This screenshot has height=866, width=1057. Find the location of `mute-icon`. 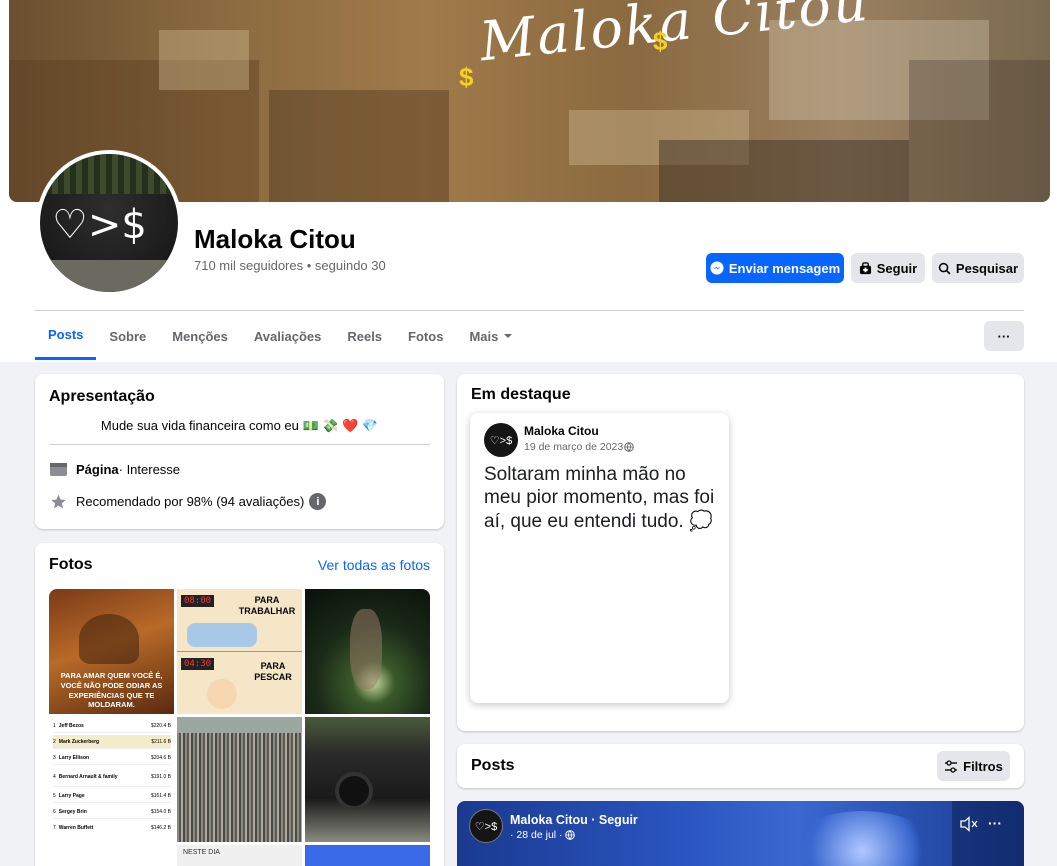

mute-icon is located at coordinates (969, 824).